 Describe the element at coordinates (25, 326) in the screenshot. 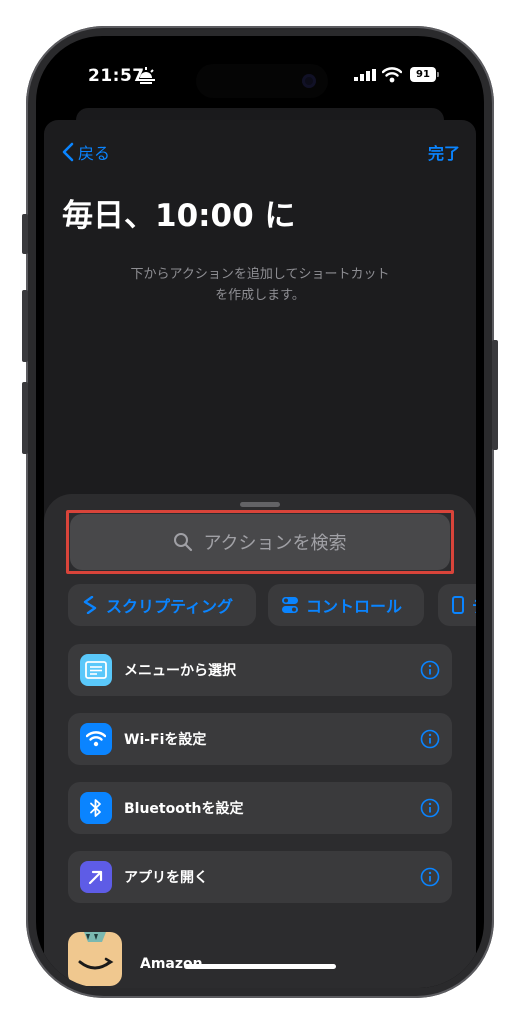

I see `volume-up-button` at that location.